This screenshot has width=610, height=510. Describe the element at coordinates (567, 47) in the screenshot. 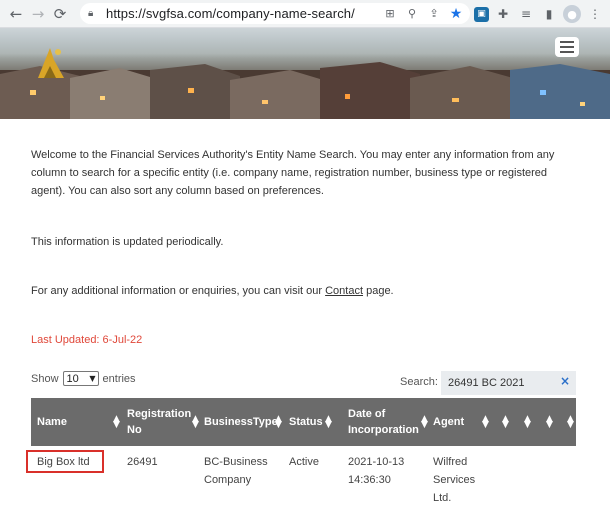

I see `hamburger-menu-icon` at that location.